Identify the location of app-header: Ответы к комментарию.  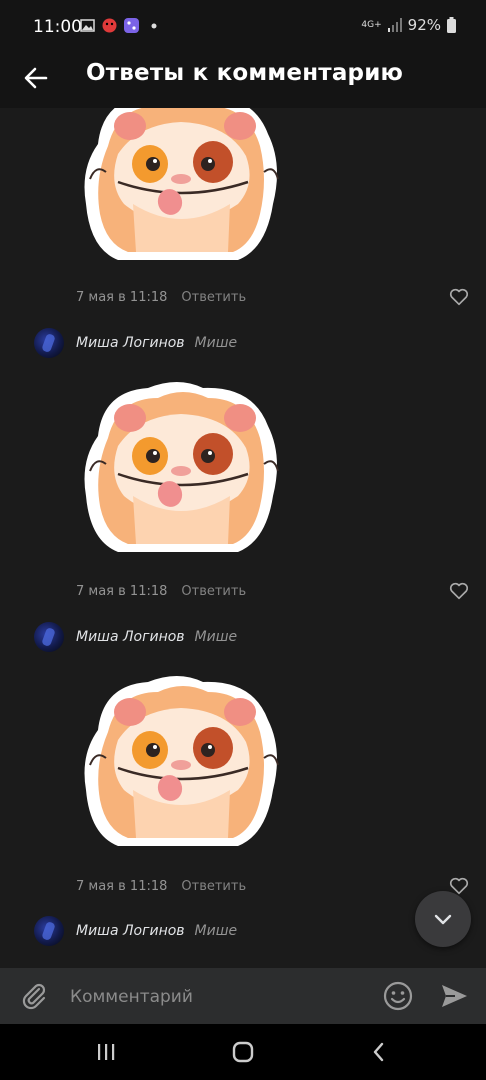
(243, 80).